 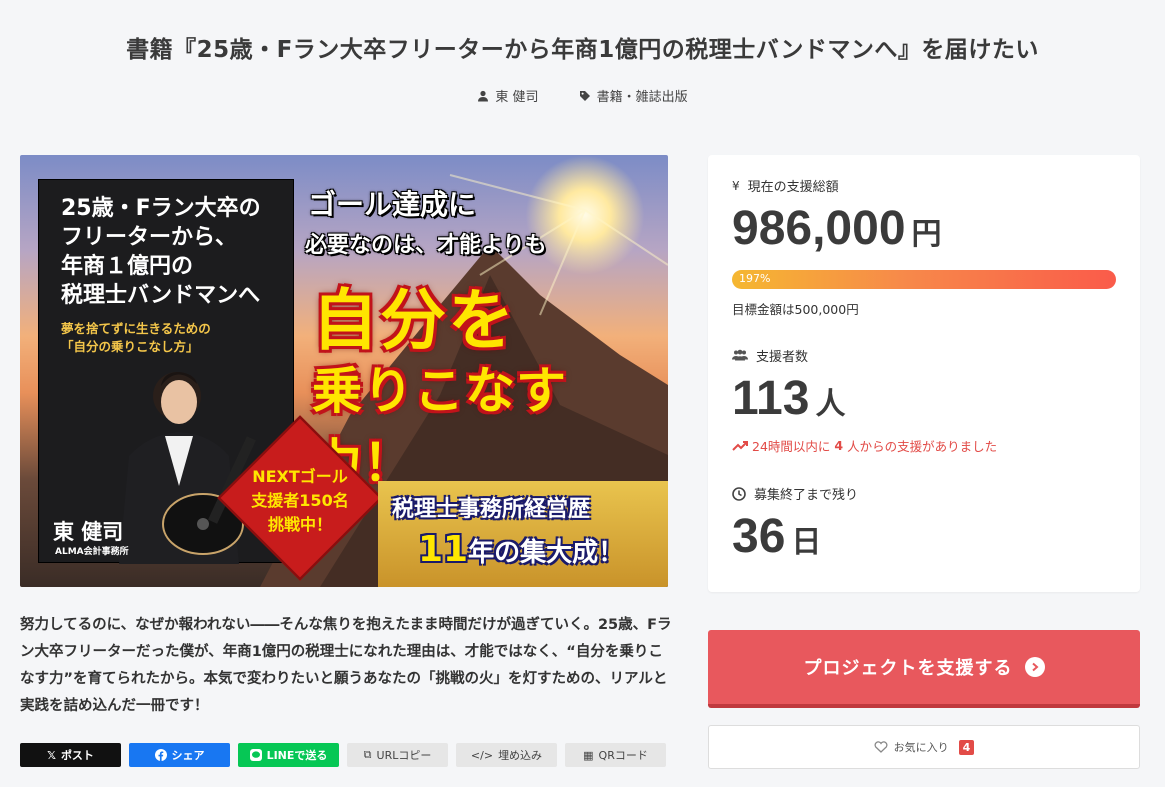 I want to click on share-x-label: ポスト, so click(x=77, y=755).